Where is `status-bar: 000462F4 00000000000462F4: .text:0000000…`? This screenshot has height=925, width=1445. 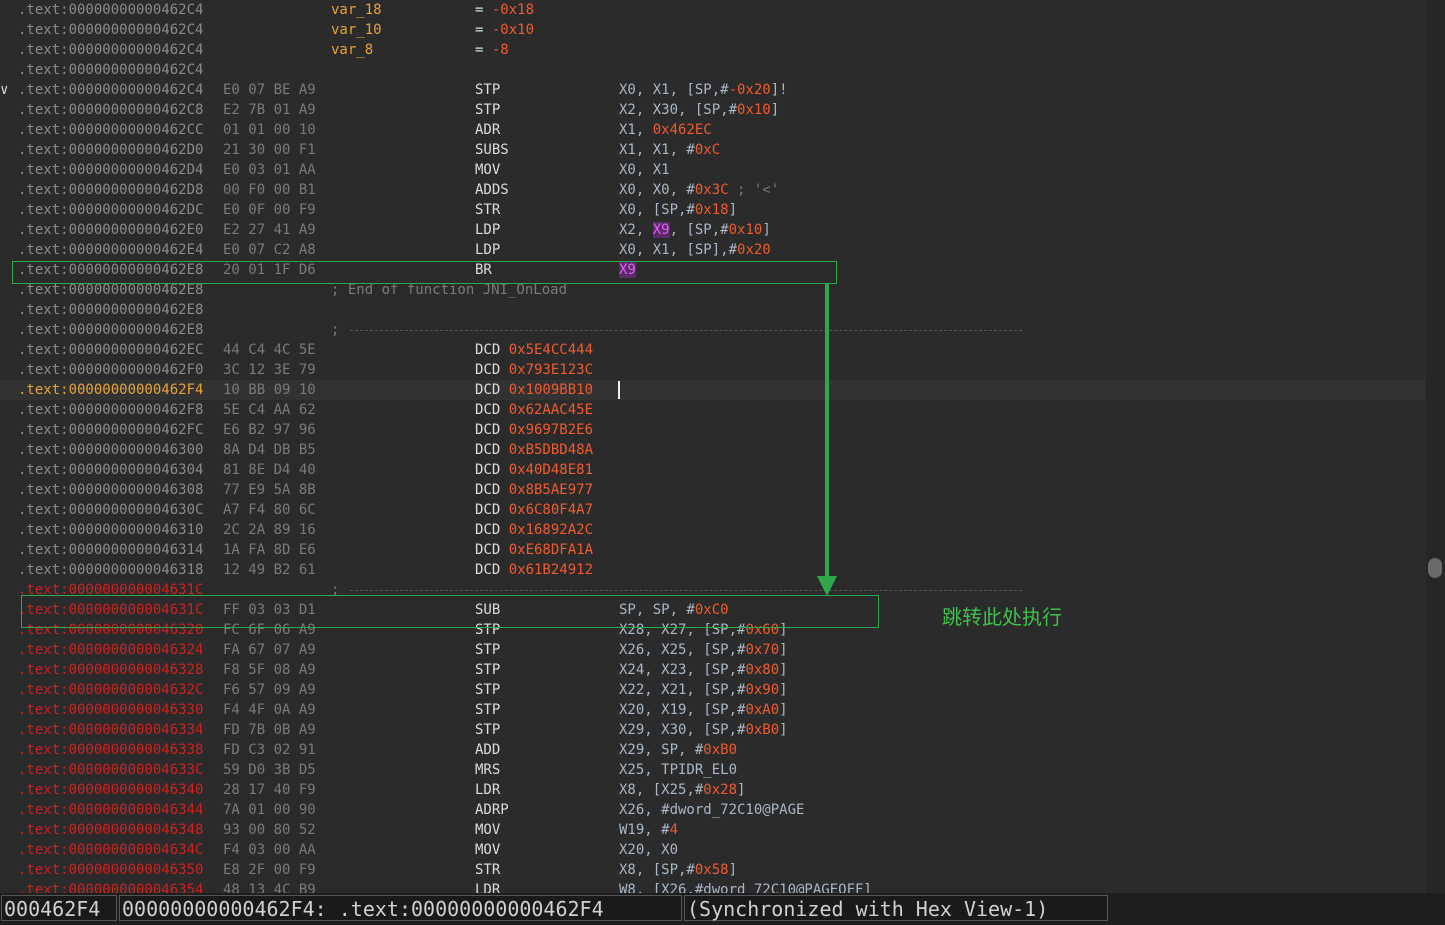
status-bar: 000462F4 00000000000462F4: .text:0000000… is located at coordinates (722, 909).